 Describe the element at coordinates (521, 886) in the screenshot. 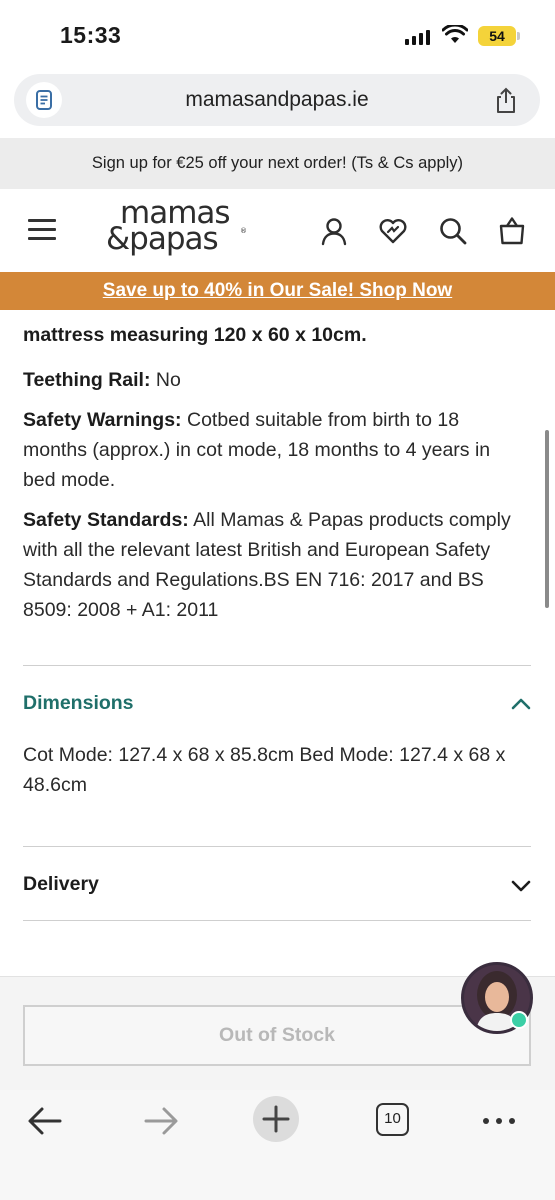

I see `chevron-down-icon` at that location.